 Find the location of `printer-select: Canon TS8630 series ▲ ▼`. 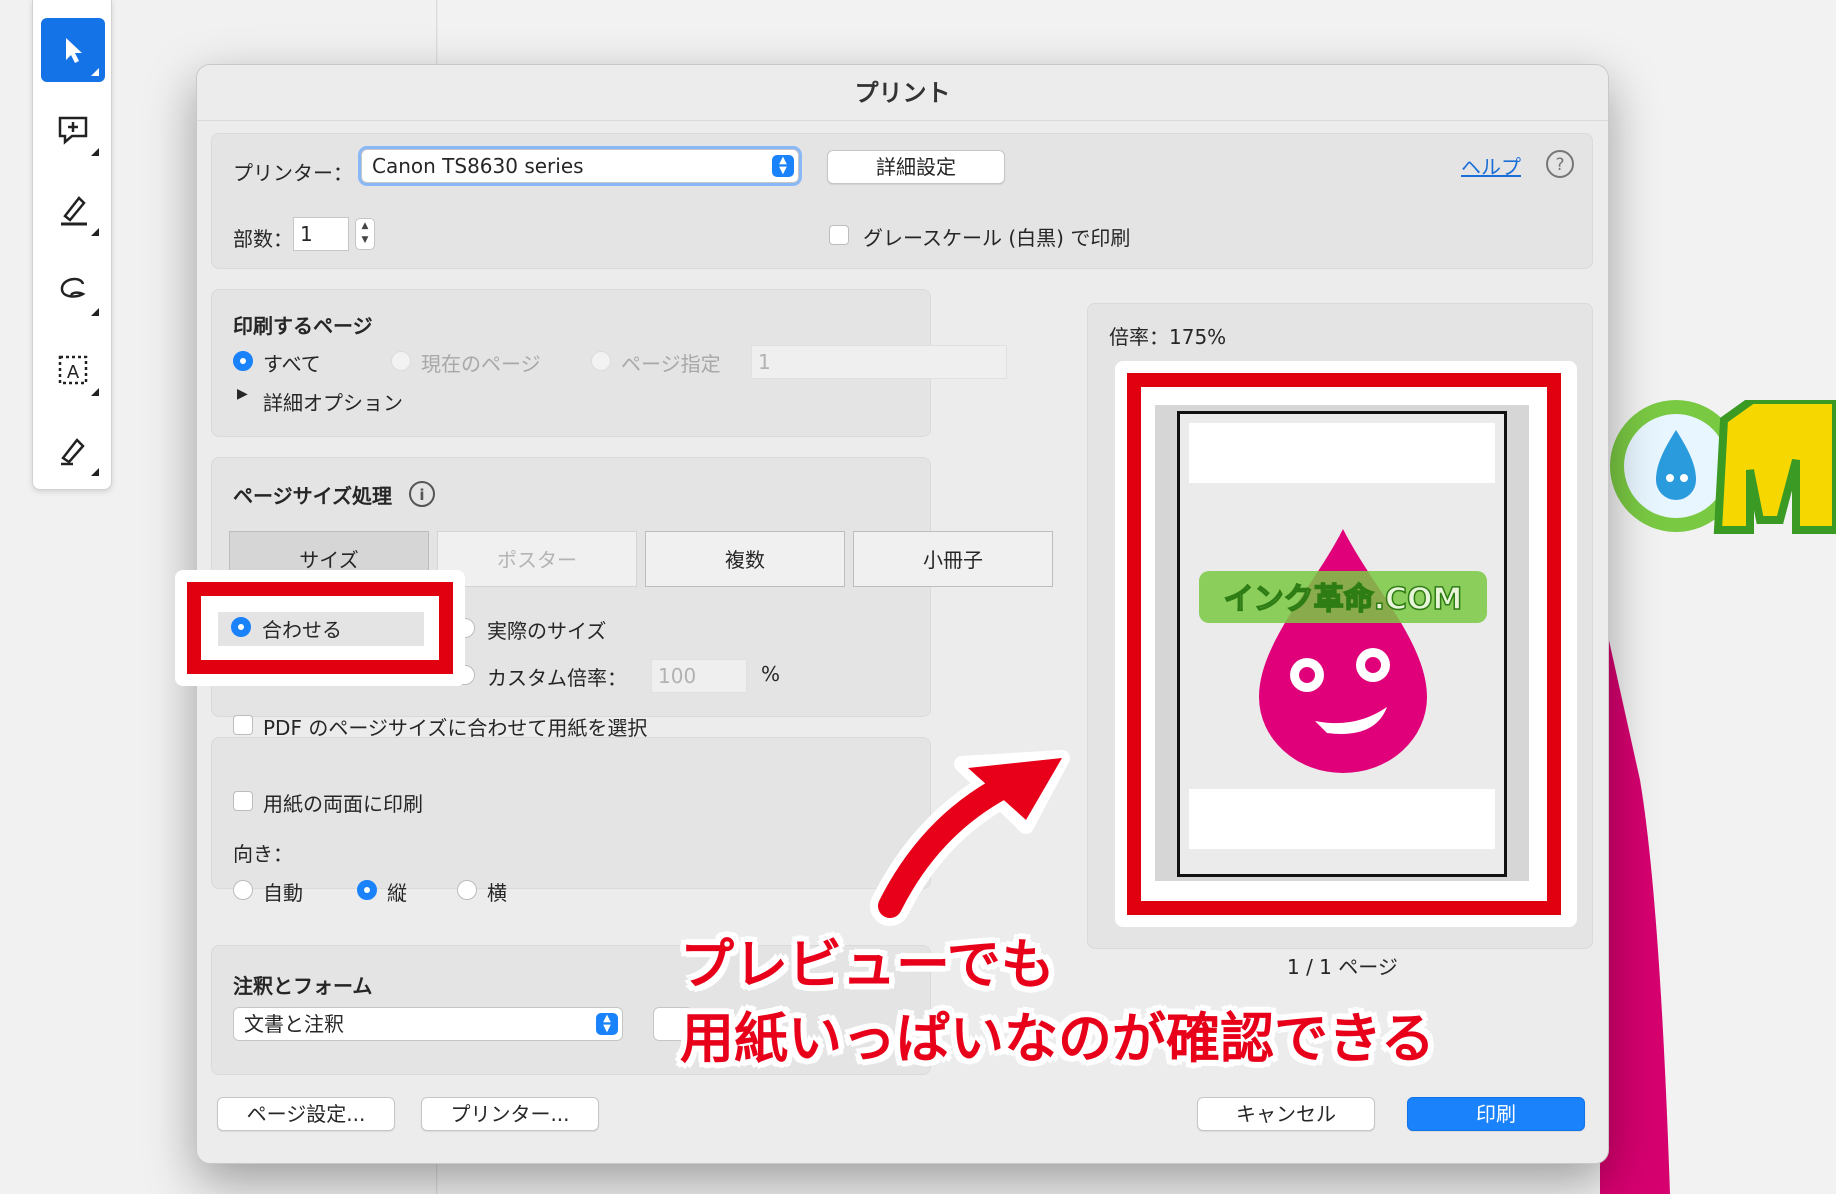

printer-select: Canon TS8630 series ▲ ▼ is located at coordinates (580, 166).